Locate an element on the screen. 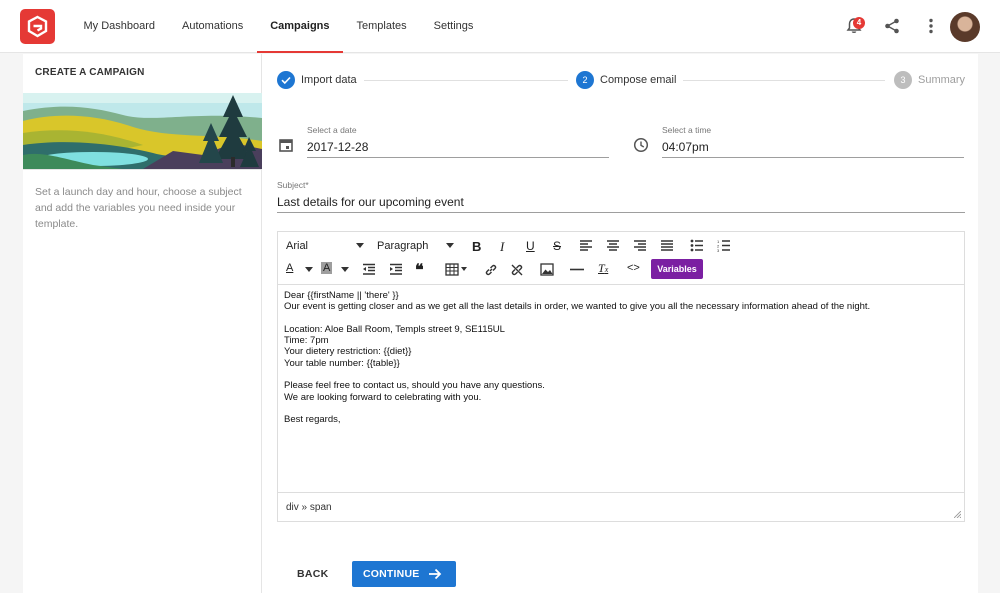 The image size is (1000, 593). share-button is located at coordinates (892, 26).